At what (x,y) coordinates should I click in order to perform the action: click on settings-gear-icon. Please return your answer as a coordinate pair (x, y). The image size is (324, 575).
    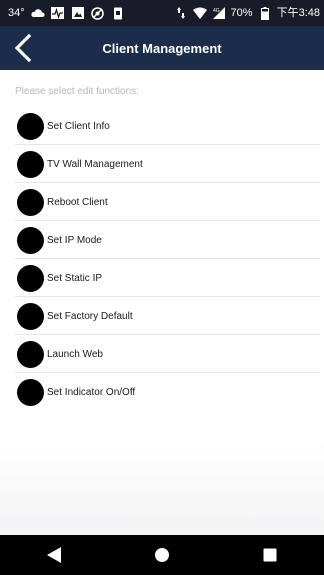
    Looking at the image, I should click on (98, 13).